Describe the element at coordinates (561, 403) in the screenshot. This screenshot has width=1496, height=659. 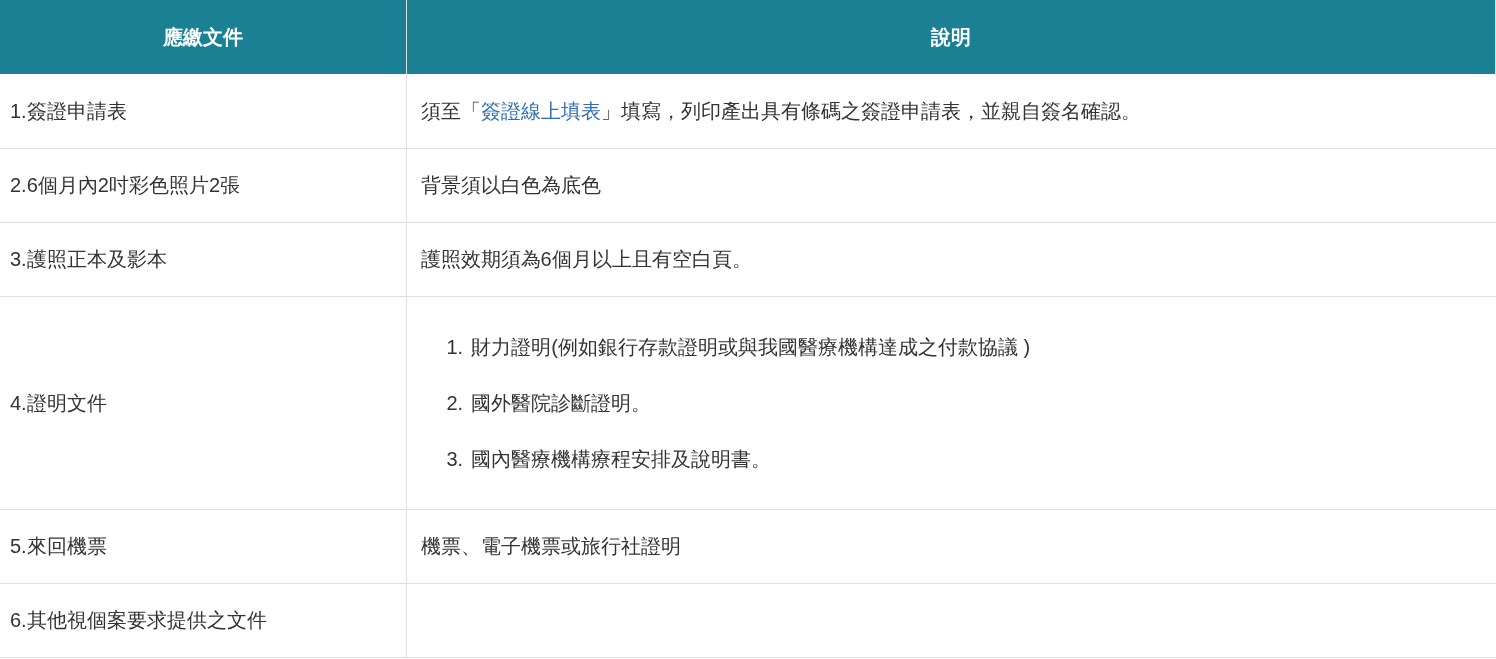
I see `list-item-text: 國外醫院診斷證明。` at that location.